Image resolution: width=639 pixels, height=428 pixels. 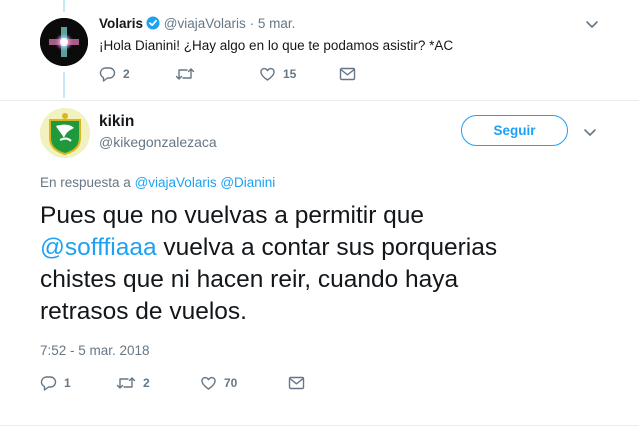 I want to click on main-retweet-button: 2, so click(x=158, y=383).